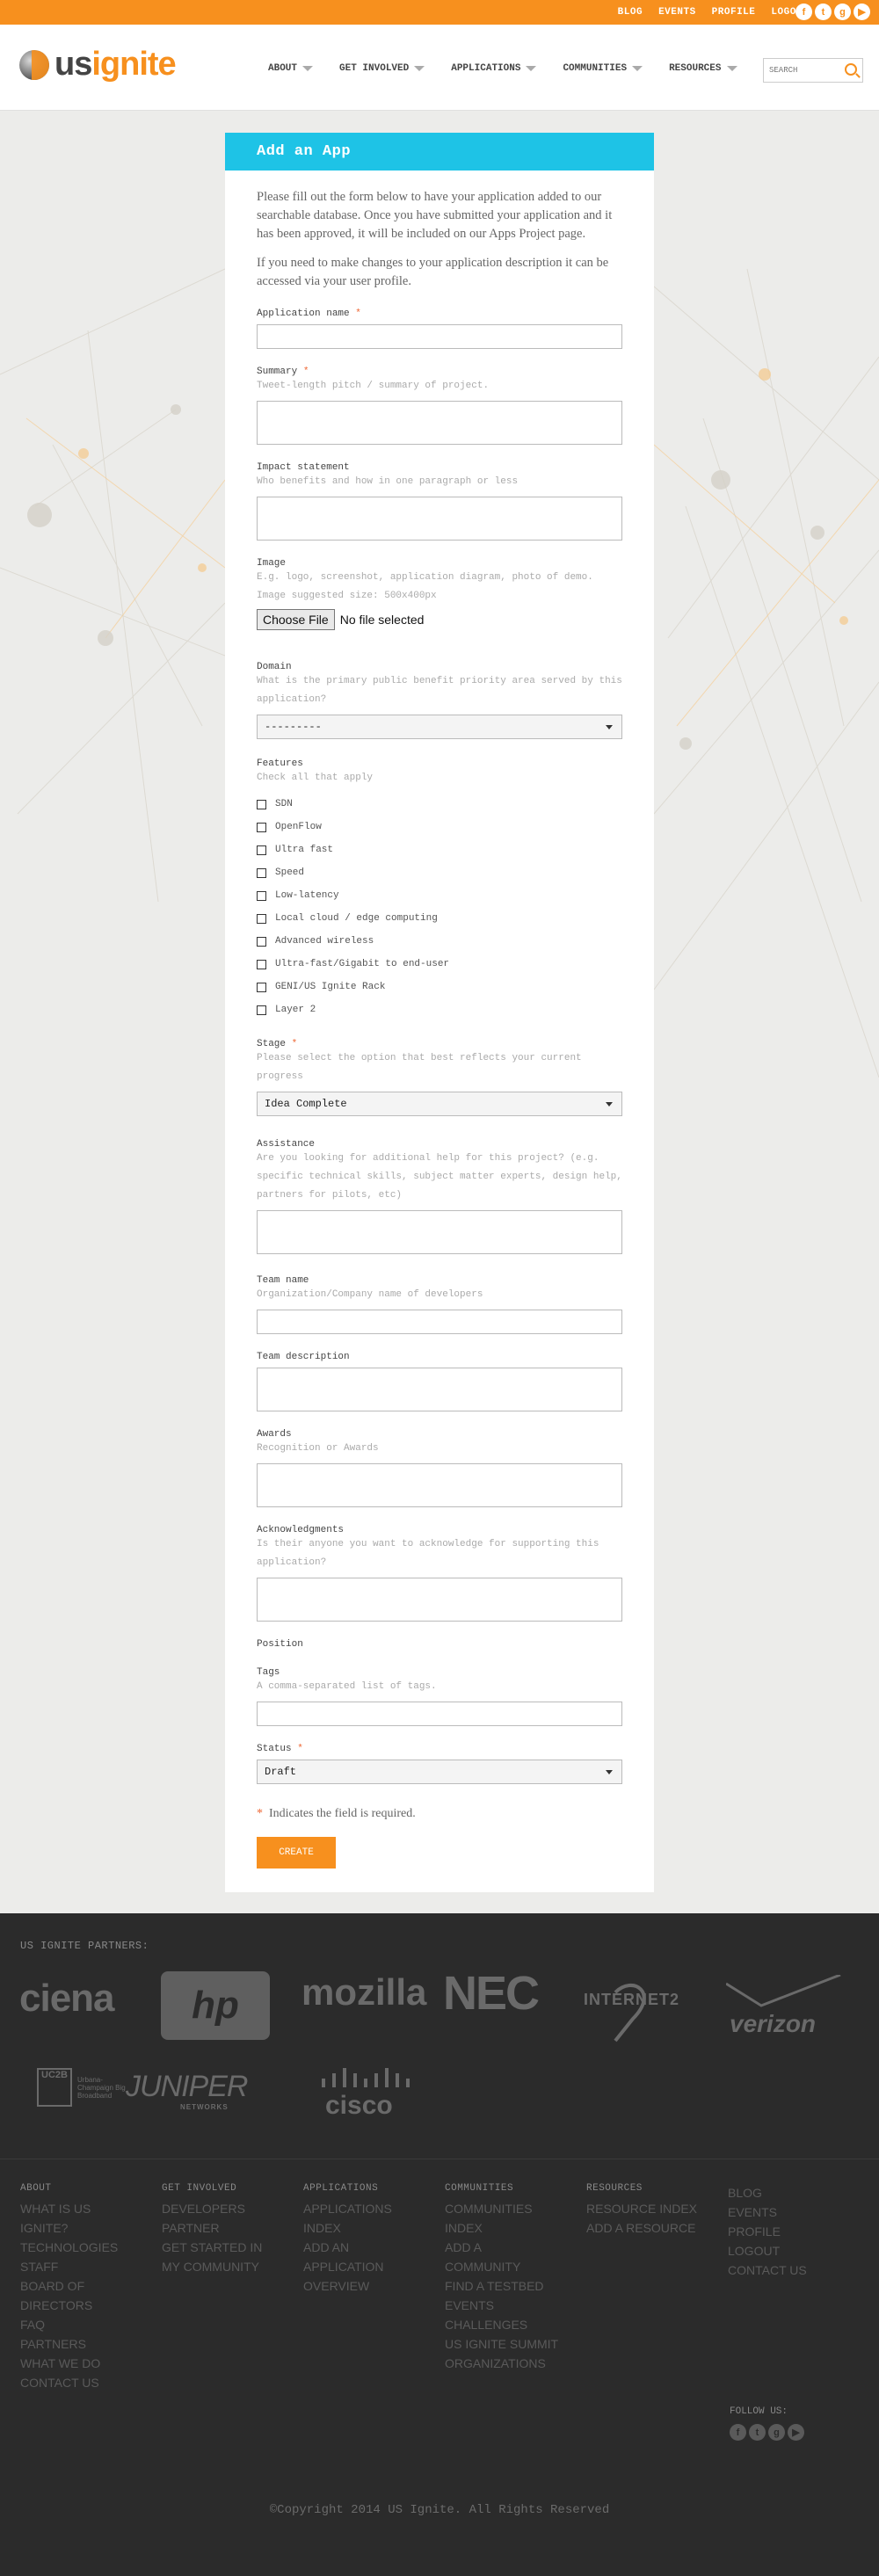 This screenshot has height=2576, width=879. I want to click on feature-advanced-wireless: Advanced wireless, so click(439, 941).